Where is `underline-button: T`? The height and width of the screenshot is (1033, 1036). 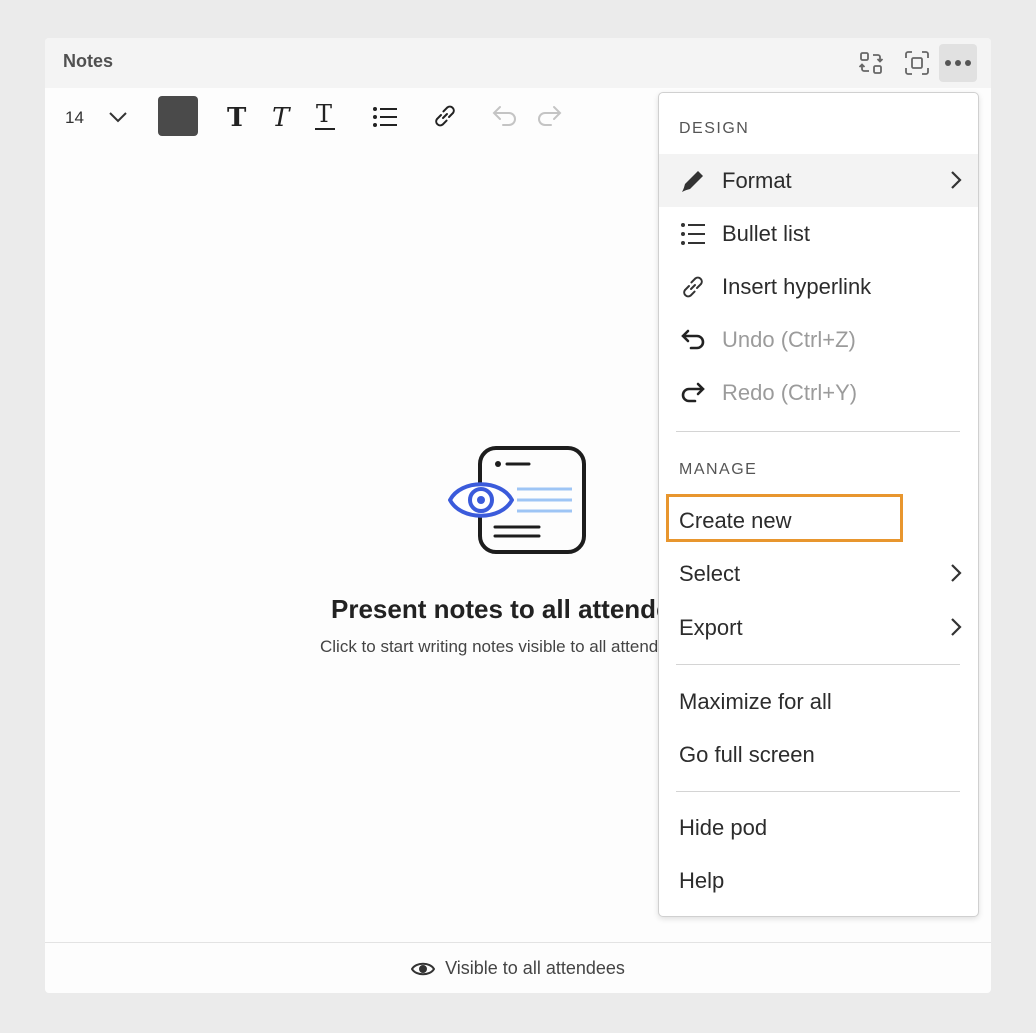 underline-button: T is located at coordinates (325, 116).